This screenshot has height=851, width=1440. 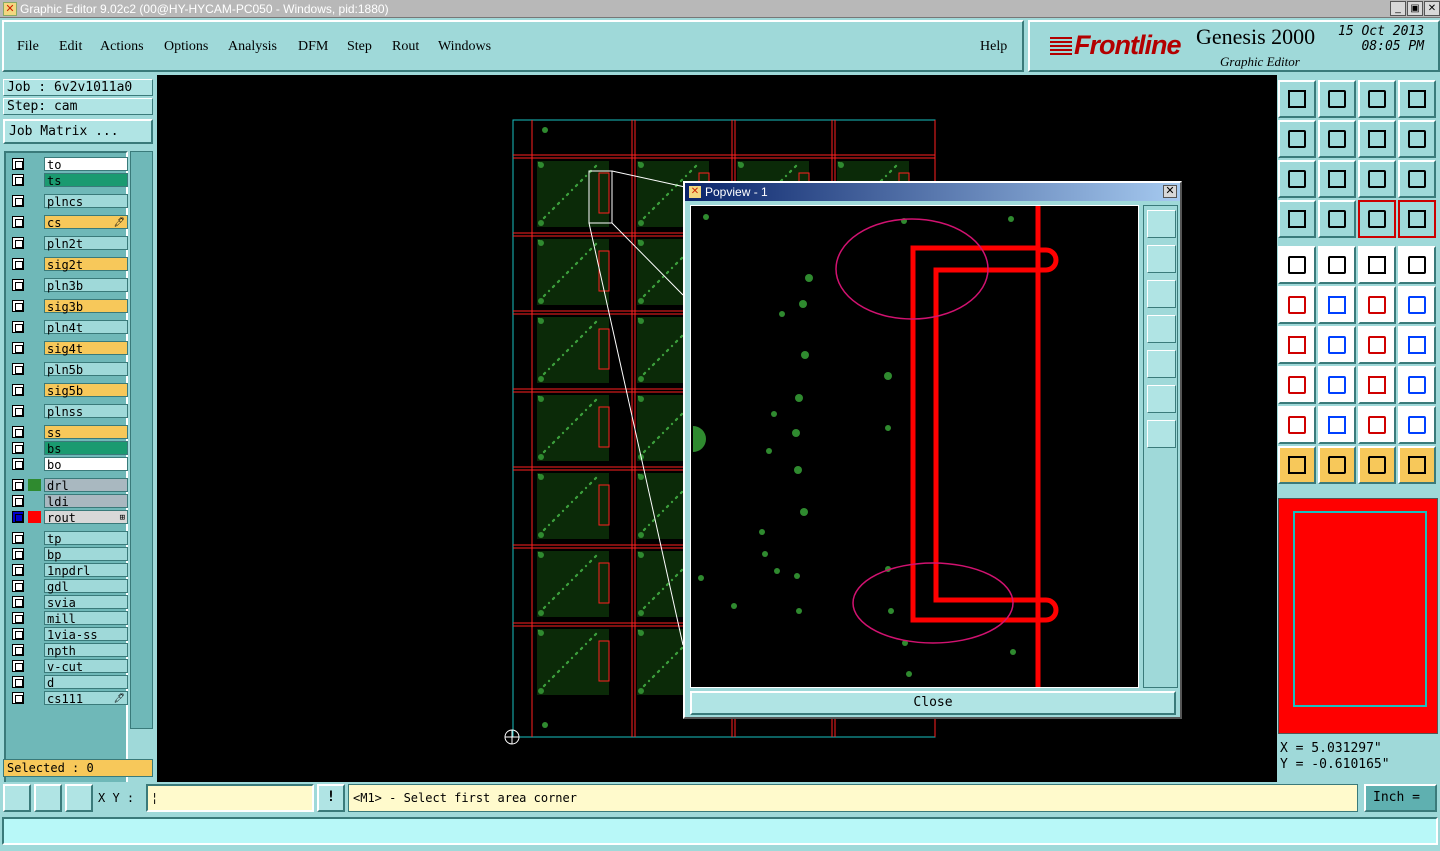 What do you see at coordinates (1161, 364) in the screenshot?
I see `popview-pan-right-icon` at bounding box center [1161, 364].